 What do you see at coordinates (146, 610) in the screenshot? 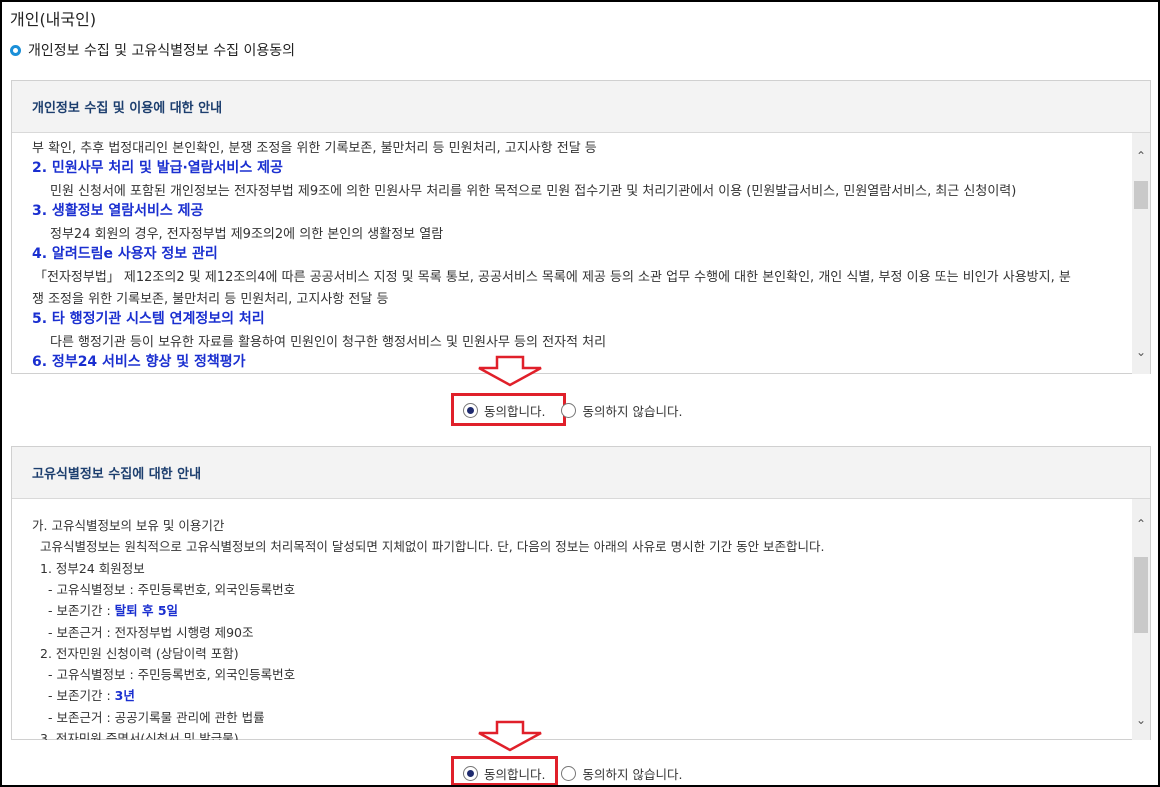
I see `retention-value: 탈퇴 후 5일` at bounding box center [146, 610].